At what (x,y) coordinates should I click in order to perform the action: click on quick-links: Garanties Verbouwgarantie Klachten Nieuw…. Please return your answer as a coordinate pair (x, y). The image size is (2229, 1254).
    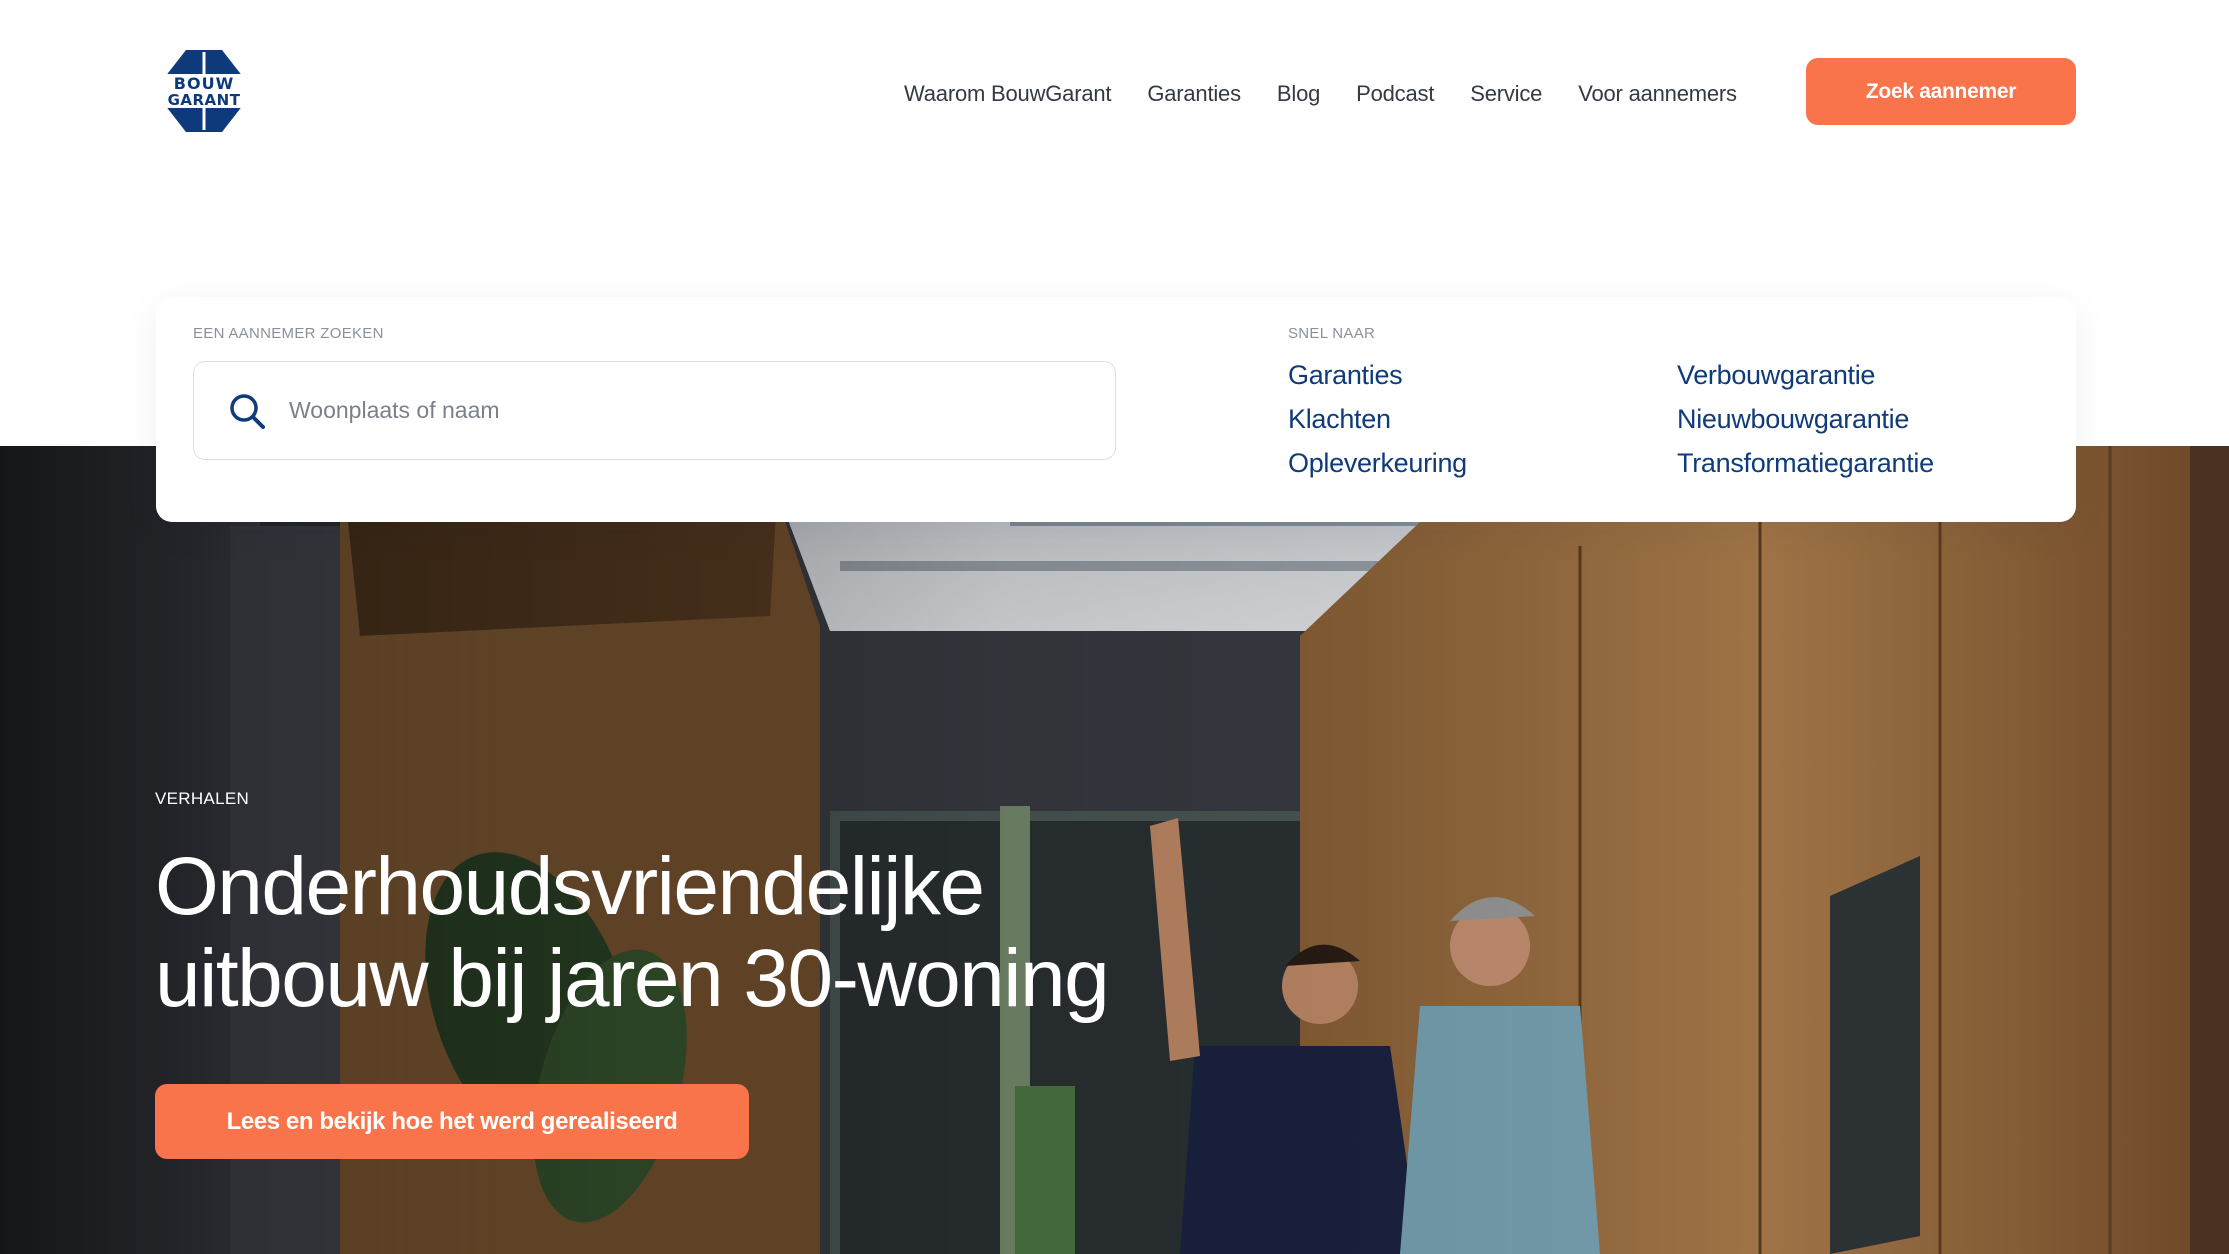
    Looking at the image, I should click on (1677, 419).